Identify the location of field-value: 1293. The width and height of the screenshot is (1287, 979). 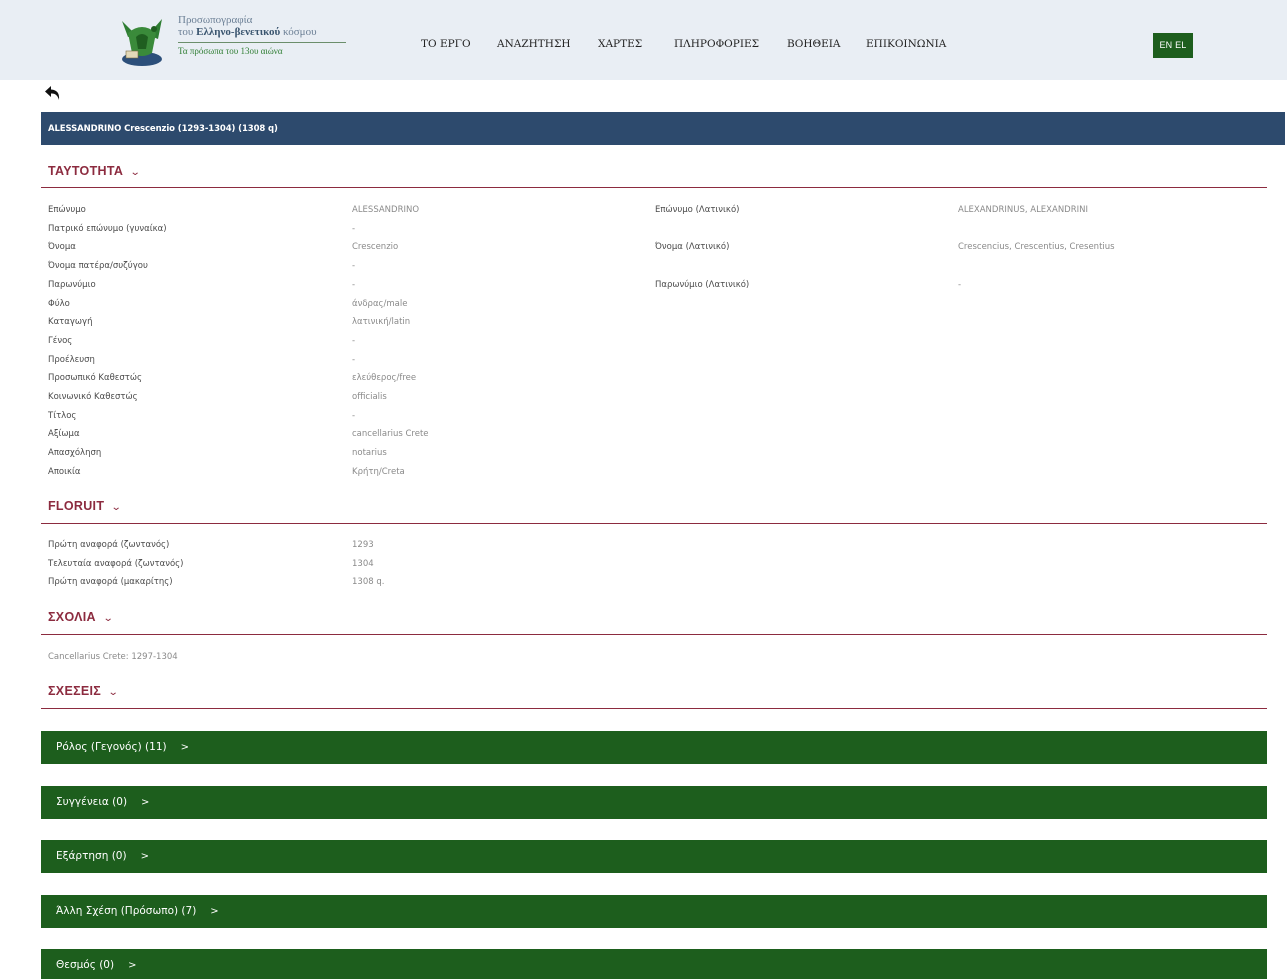
(363, 545).